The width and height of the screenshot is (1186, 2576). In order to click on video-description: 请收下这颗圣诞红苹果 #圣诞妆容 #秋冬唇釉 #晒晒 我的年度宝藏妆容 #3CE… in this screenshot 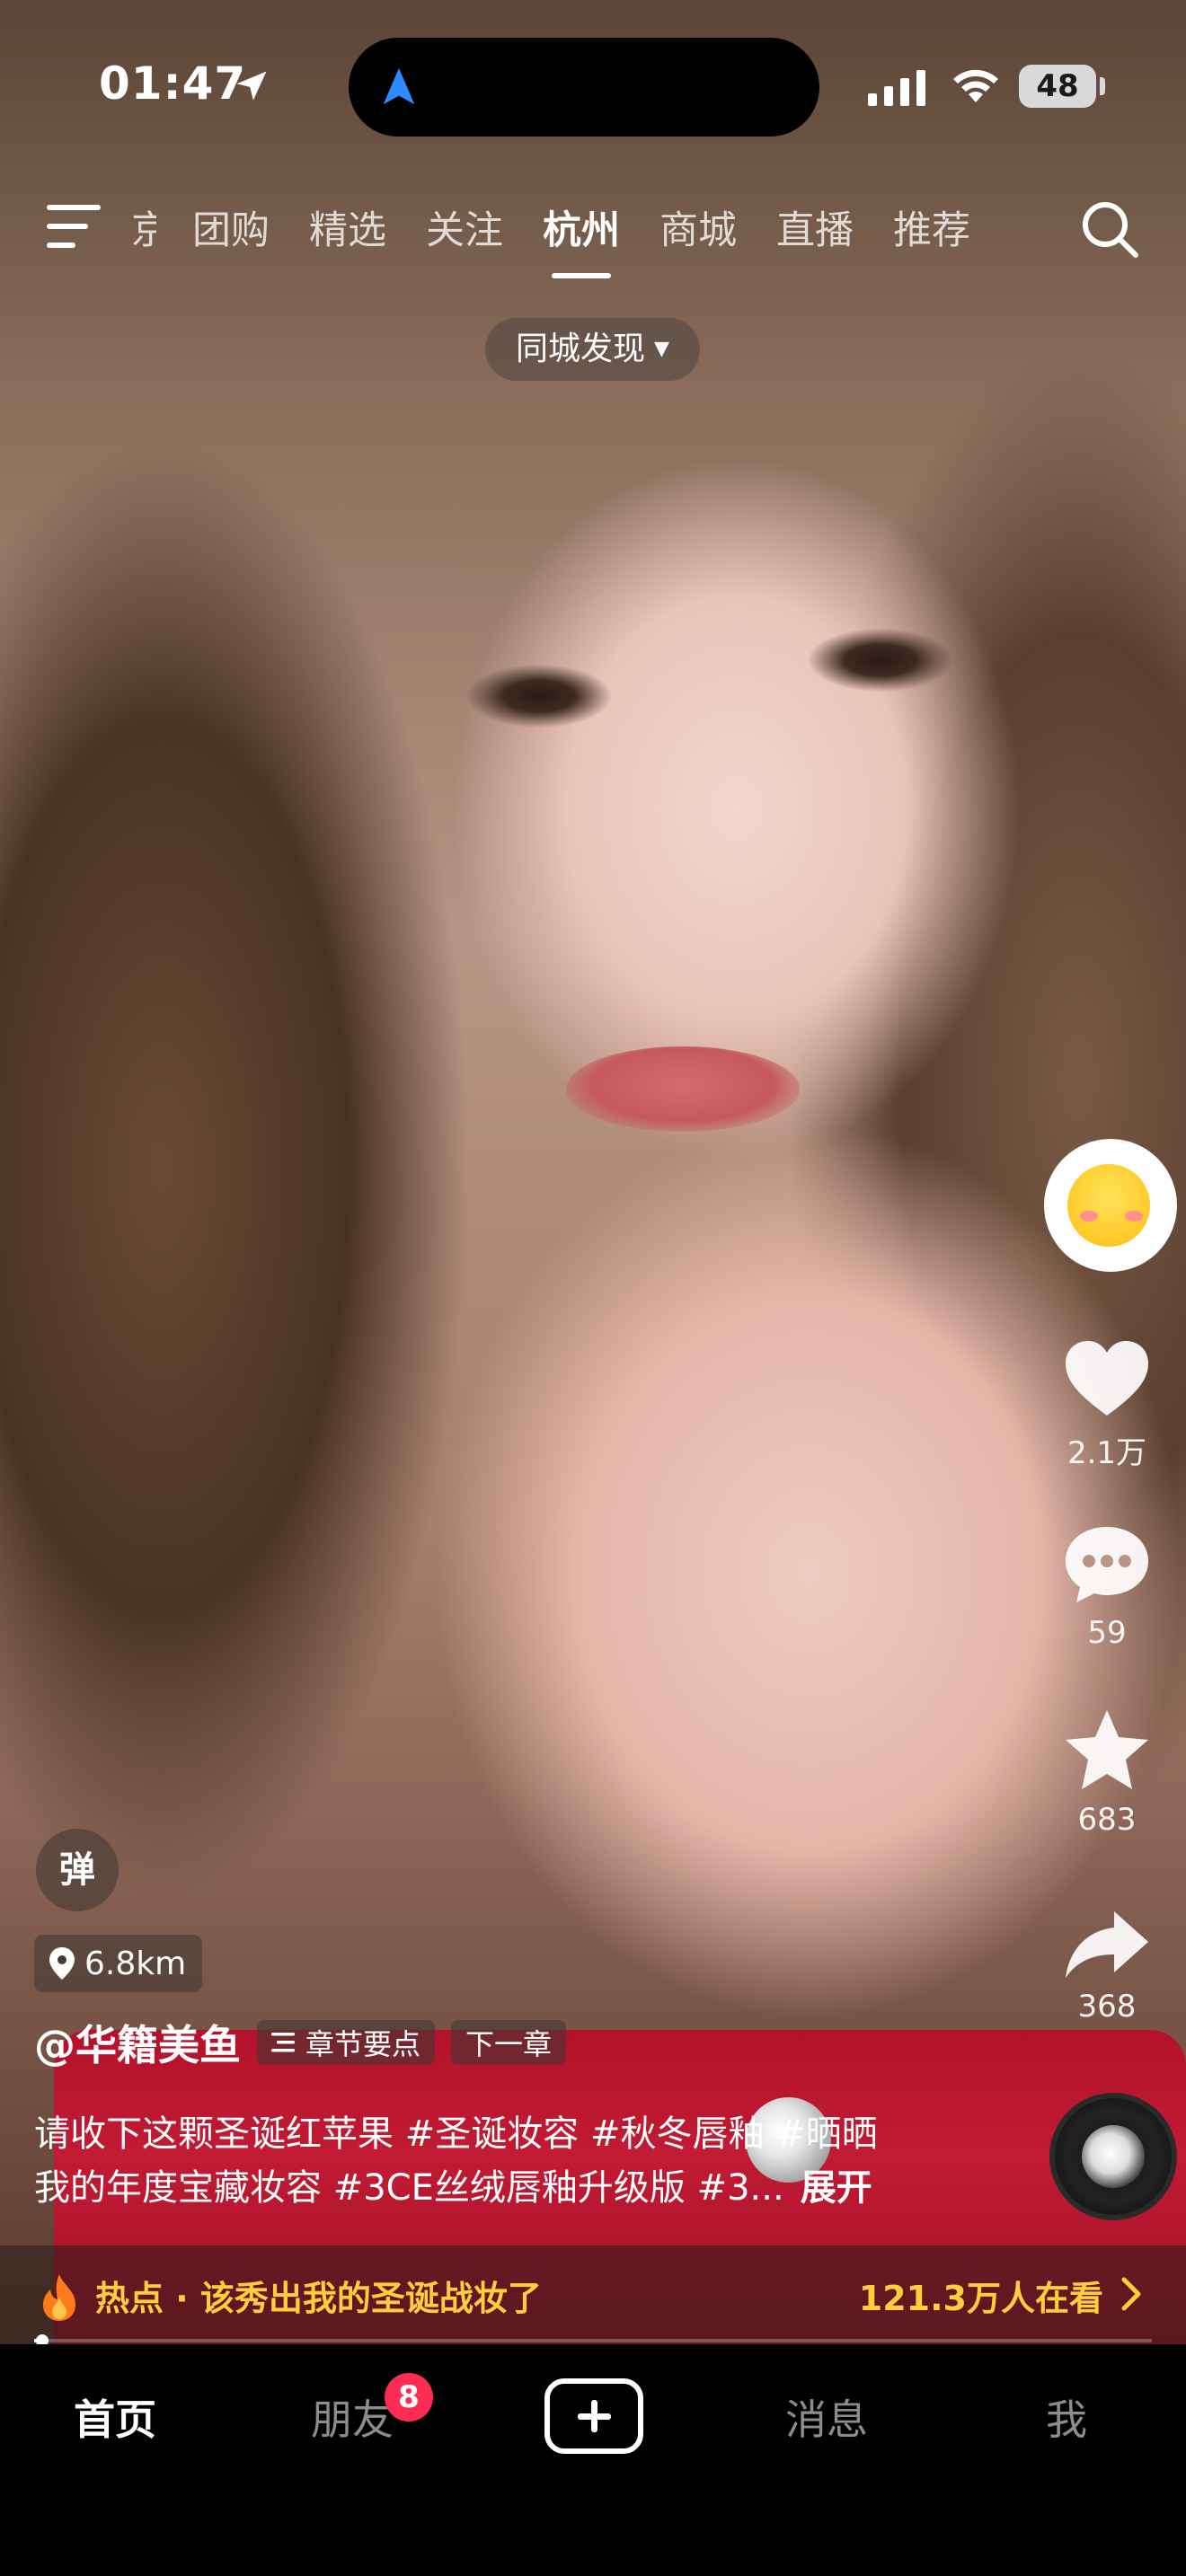, I will do `click(501, 2161)`.